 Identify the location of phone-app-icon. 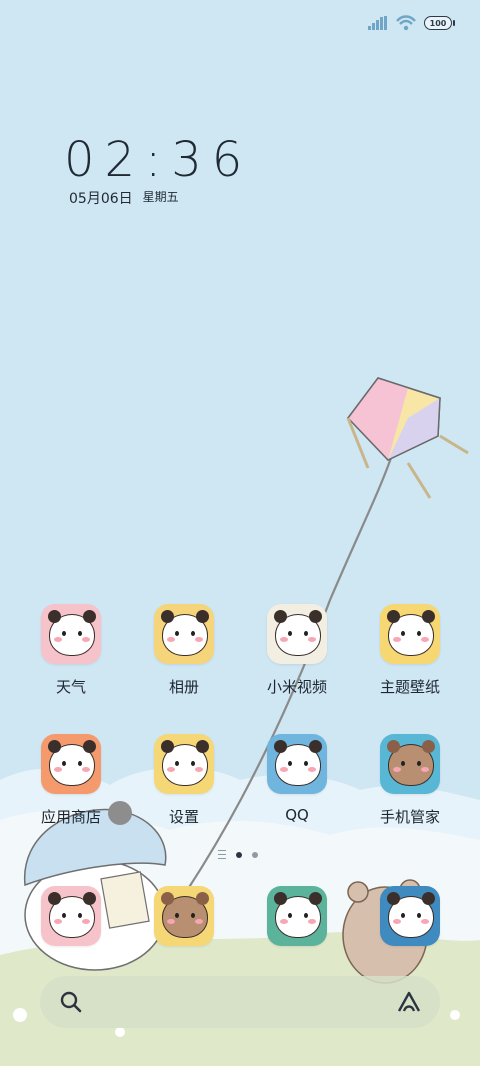
(71, 916).